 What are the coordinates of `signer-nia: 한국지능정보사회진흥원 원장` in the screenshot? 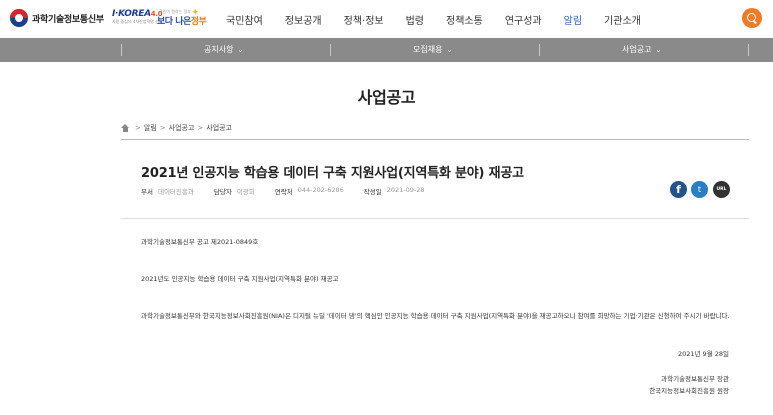 It's located at (689, 391).